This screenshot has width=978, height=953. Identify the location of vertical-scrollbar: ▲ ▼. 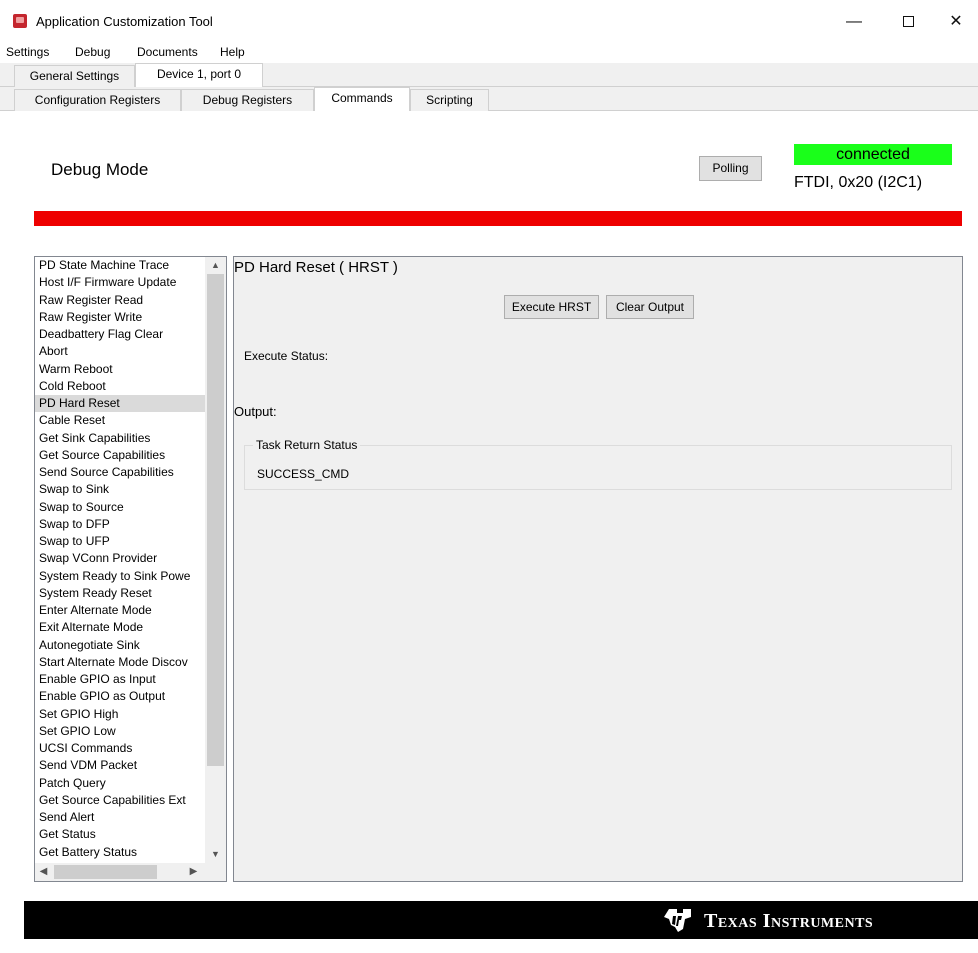
(215, 560).